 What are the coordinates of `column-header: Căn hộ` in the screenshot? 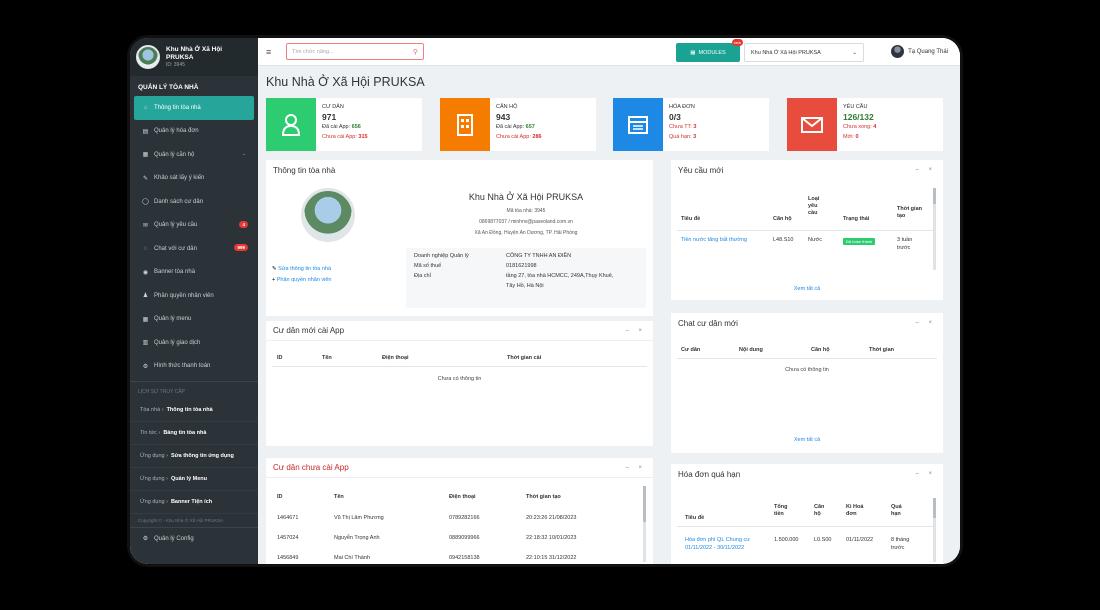 It's located at (782, 219).